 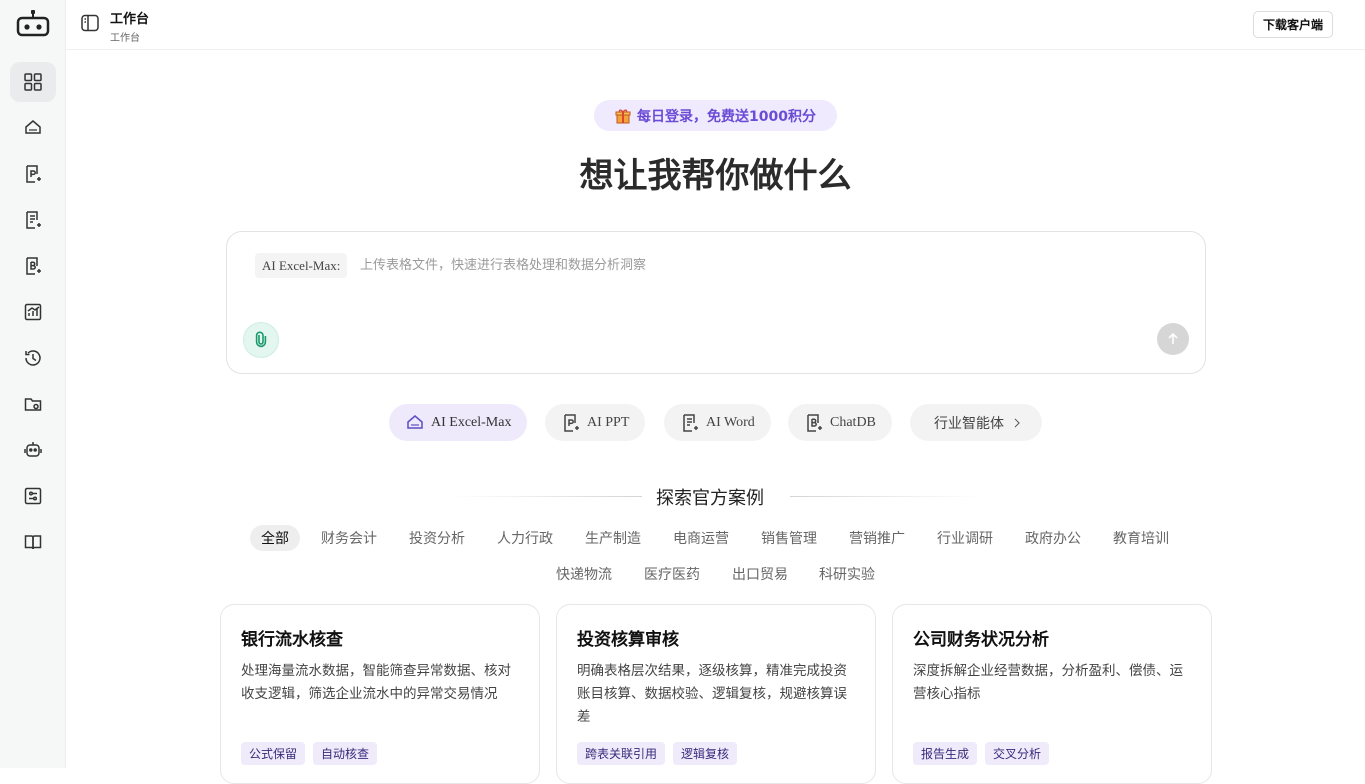 I want to click on prompt-composer: AI Excel-Max: 上传表格文件，快速进行表格处理和数据分析洞察, so click(x=716, y=302).